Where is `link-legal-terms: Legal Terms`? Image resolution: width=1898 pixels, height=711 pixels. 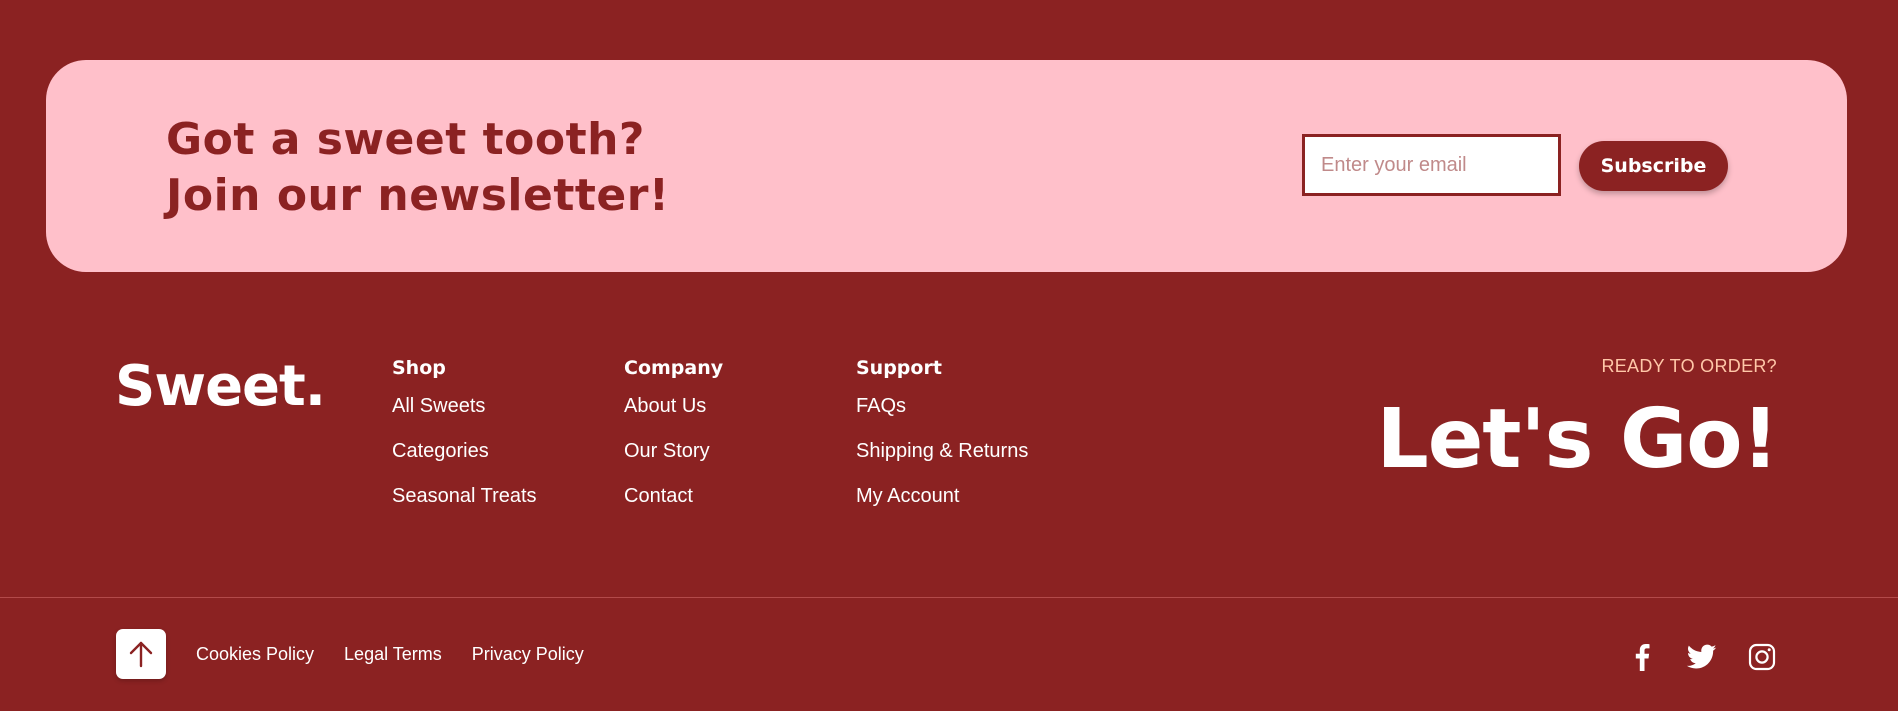 link-legal-terms: Legal Terms is located at coordinates (393, 654).